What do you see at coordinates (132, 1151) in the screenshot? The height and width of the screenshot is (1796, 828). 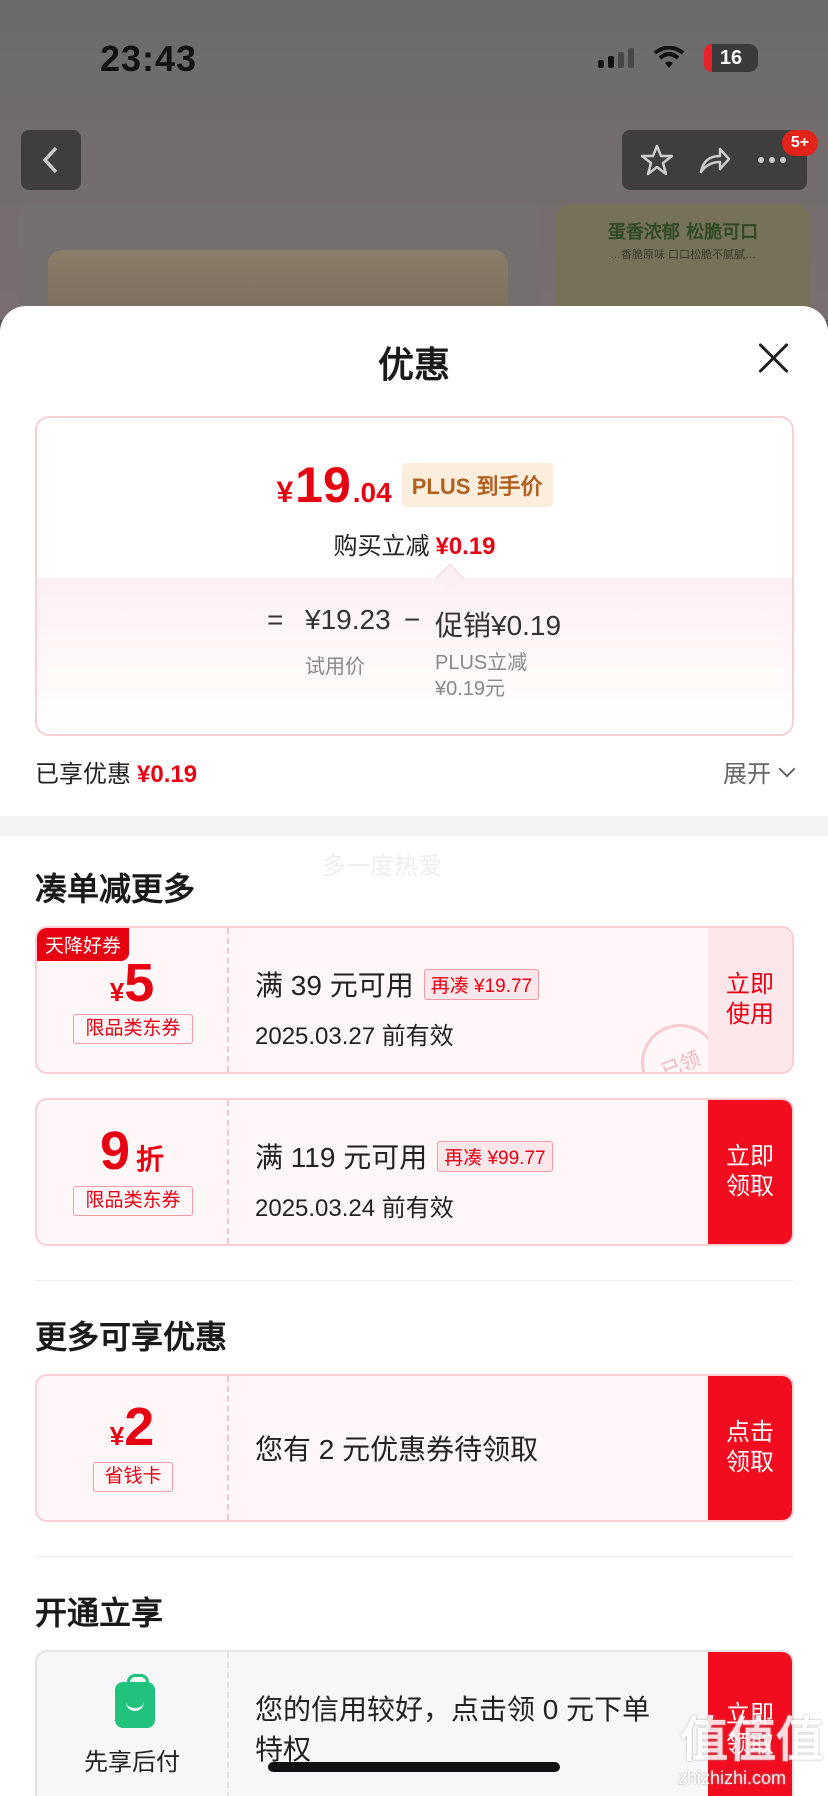 I see `coupon-amount: 9折` at bounding box center [132, 1151].